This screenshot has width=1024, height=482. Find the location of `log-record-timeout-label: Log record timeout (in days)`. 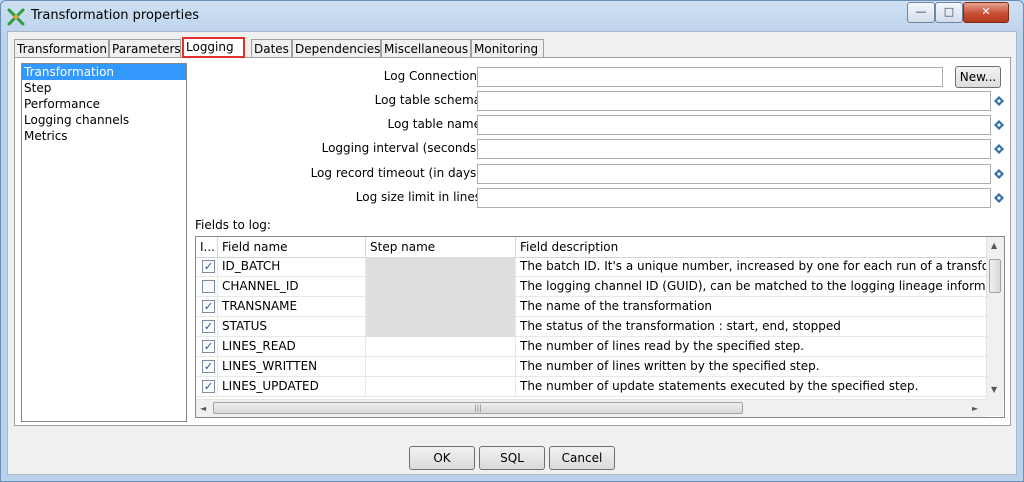

log-record-timeout-label: Log record timeout (in days) is located at coordinates (395, 173).